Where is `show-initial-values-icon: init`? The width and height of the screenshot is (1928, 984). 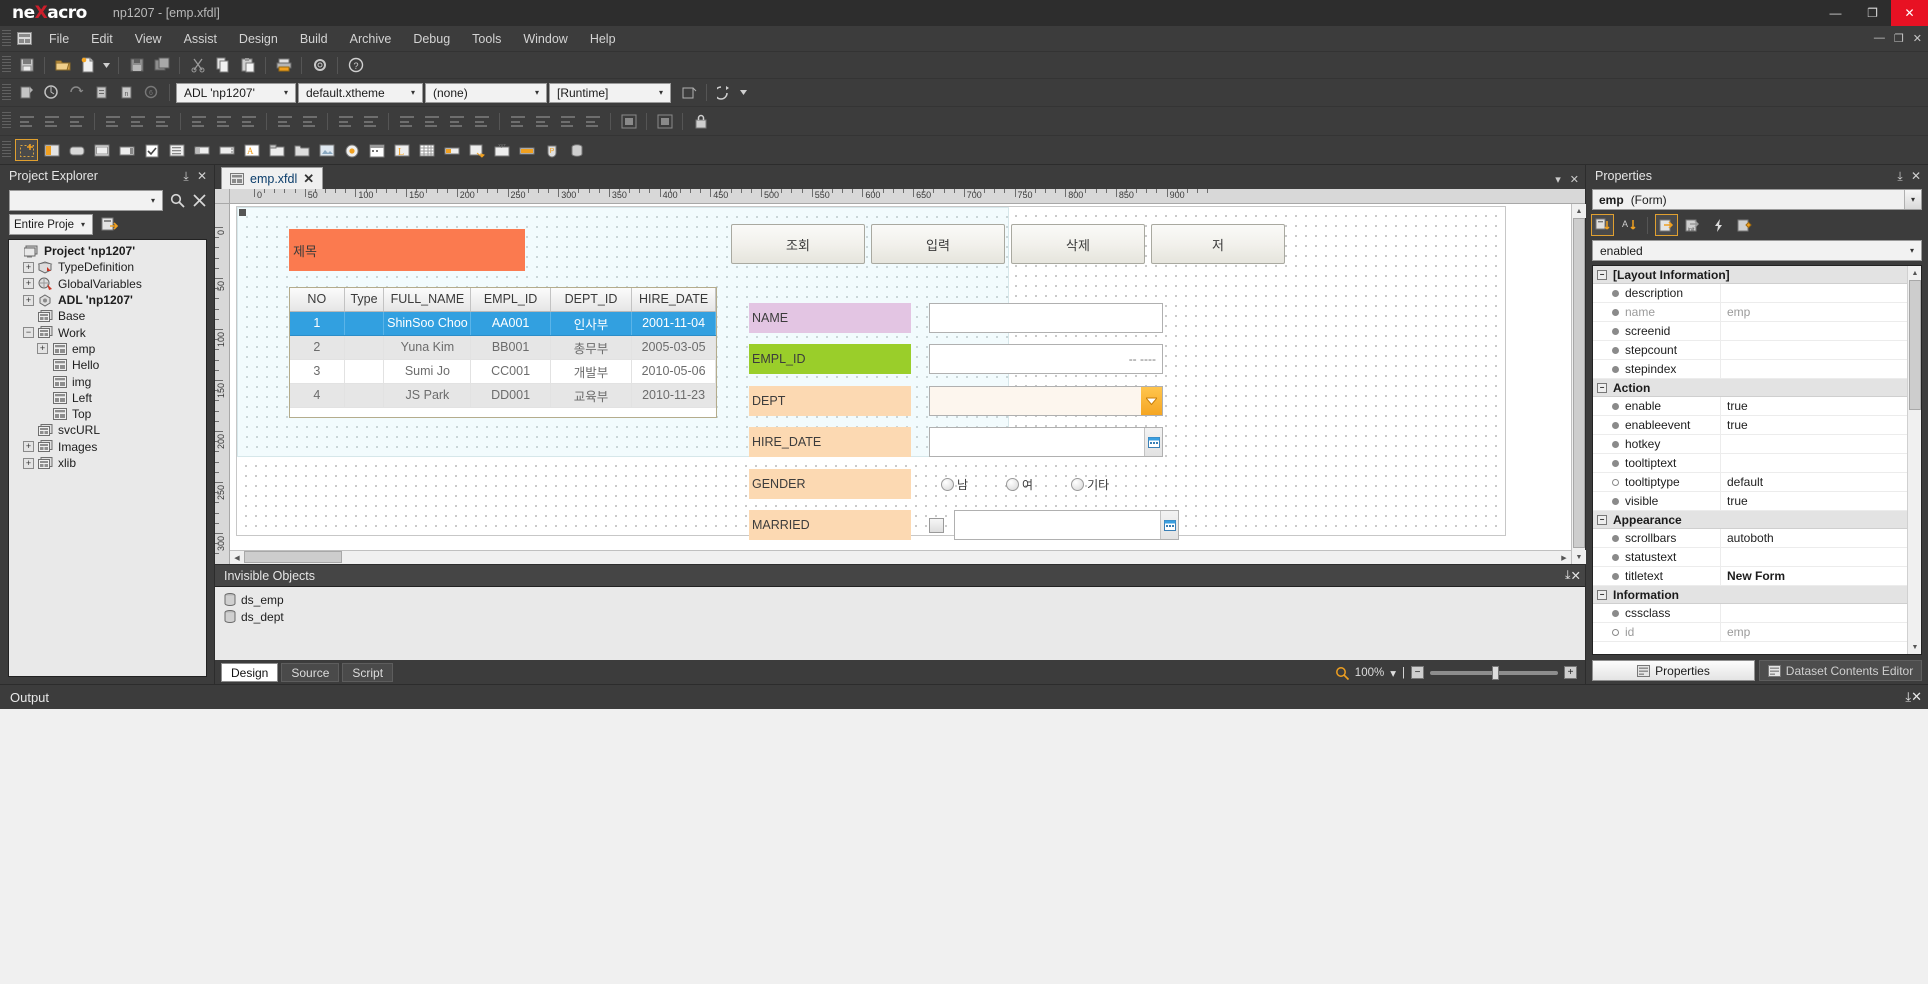
show-initial-values-icon: init is located at coordinates (1692, 225).